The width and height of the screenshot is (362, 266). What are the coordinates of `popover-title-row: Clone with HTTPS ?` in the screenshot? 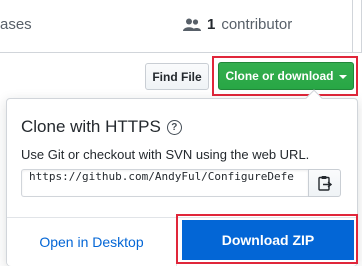 It's located at (101, 127).